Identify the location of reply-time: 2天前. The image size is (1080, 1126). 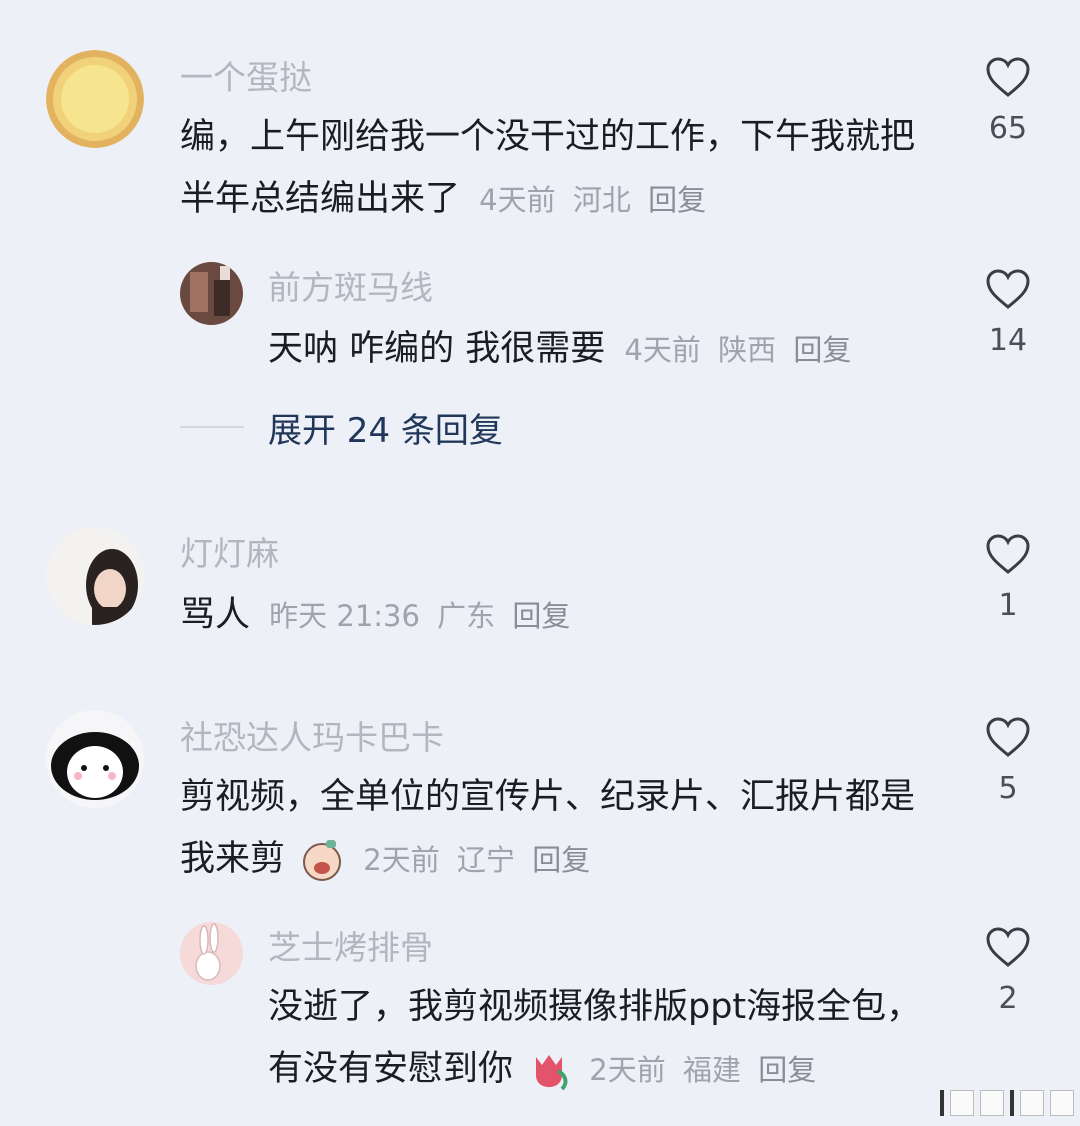
(627, 1070).